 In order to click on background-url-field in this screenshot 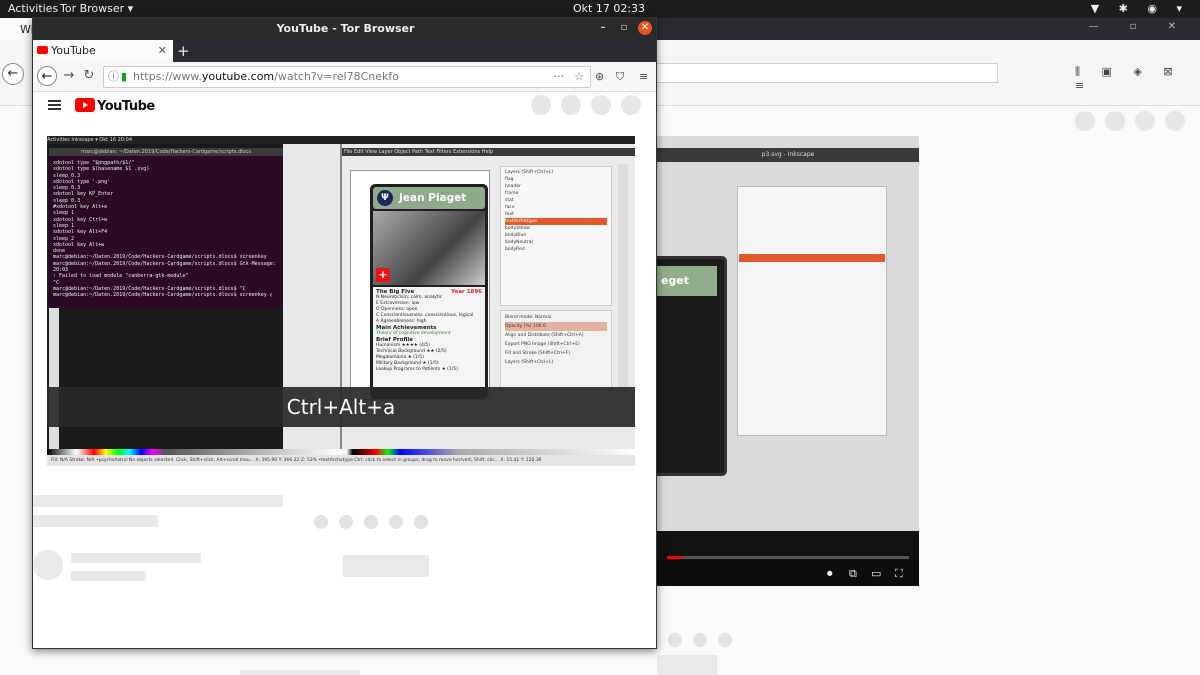, I will do `click(827, 73)`.